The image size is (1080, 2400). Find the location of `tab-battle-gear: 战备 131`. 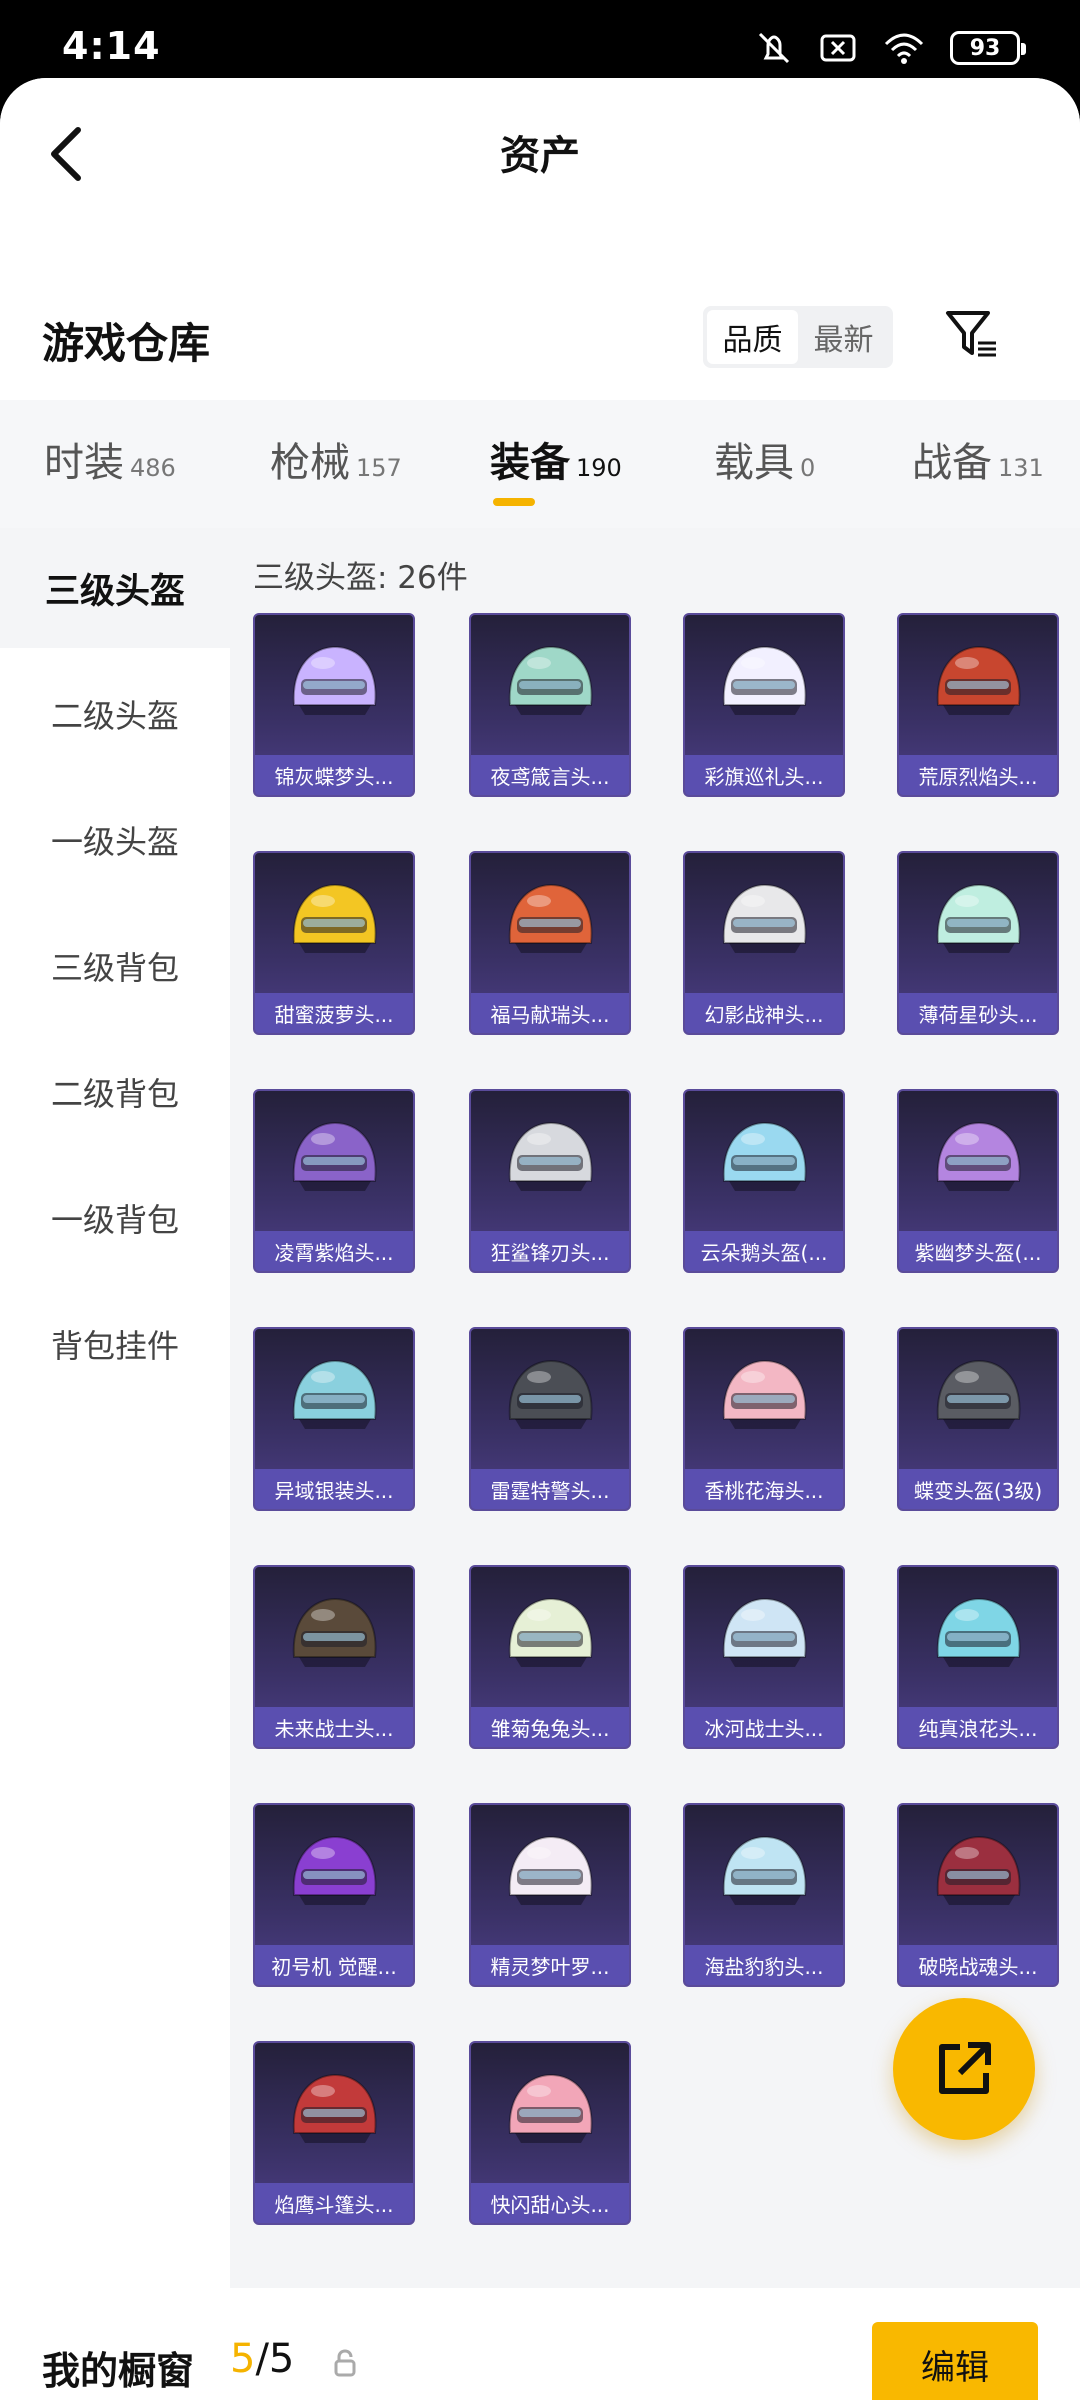

tab-battle-gear: 战备 131 is located at coordinates (978, 459).